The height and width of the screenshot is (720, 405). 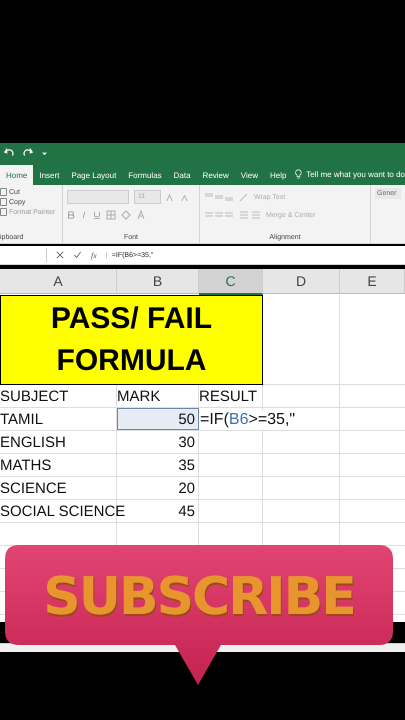 I want to click on header-cell: RESULT, so click(x=228, y=396).